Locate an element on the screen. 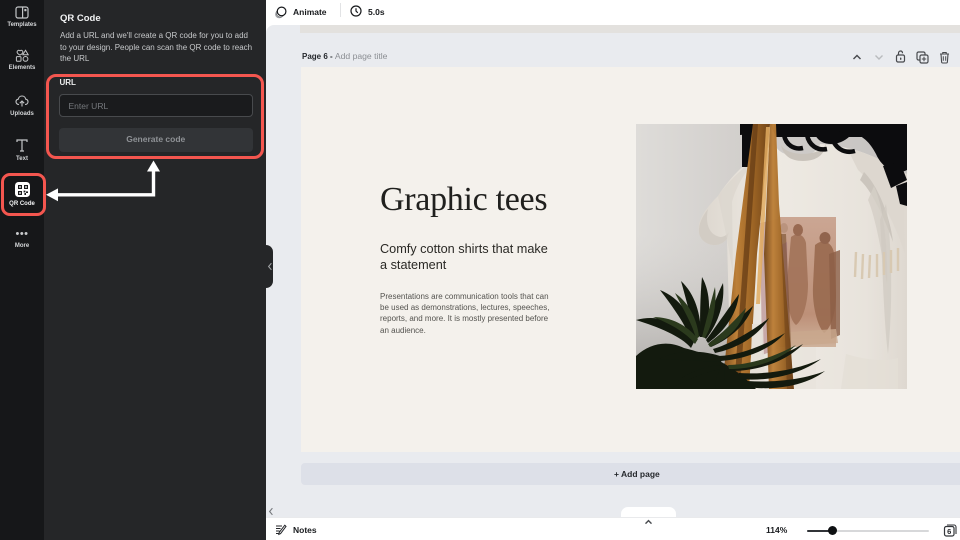  svg-text: 6 is located at coordinates (949, 531).